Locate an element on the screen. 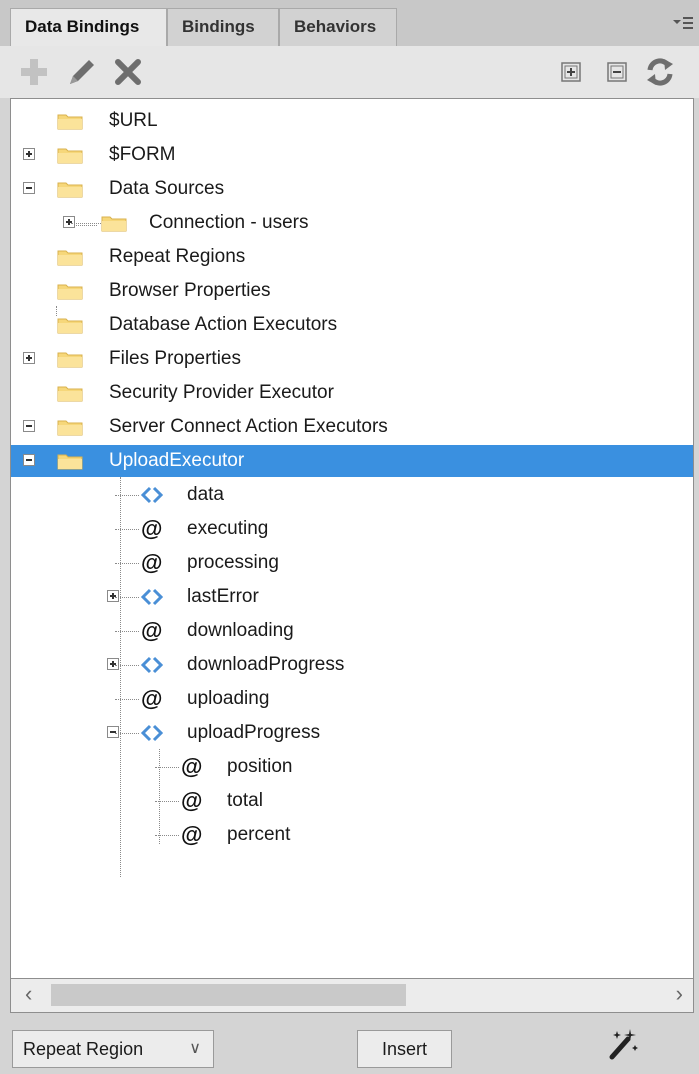 Image resolution: width=699 pixels, height=1074 pixels. tree-node: @ processing is located at coordinates (352, 563).